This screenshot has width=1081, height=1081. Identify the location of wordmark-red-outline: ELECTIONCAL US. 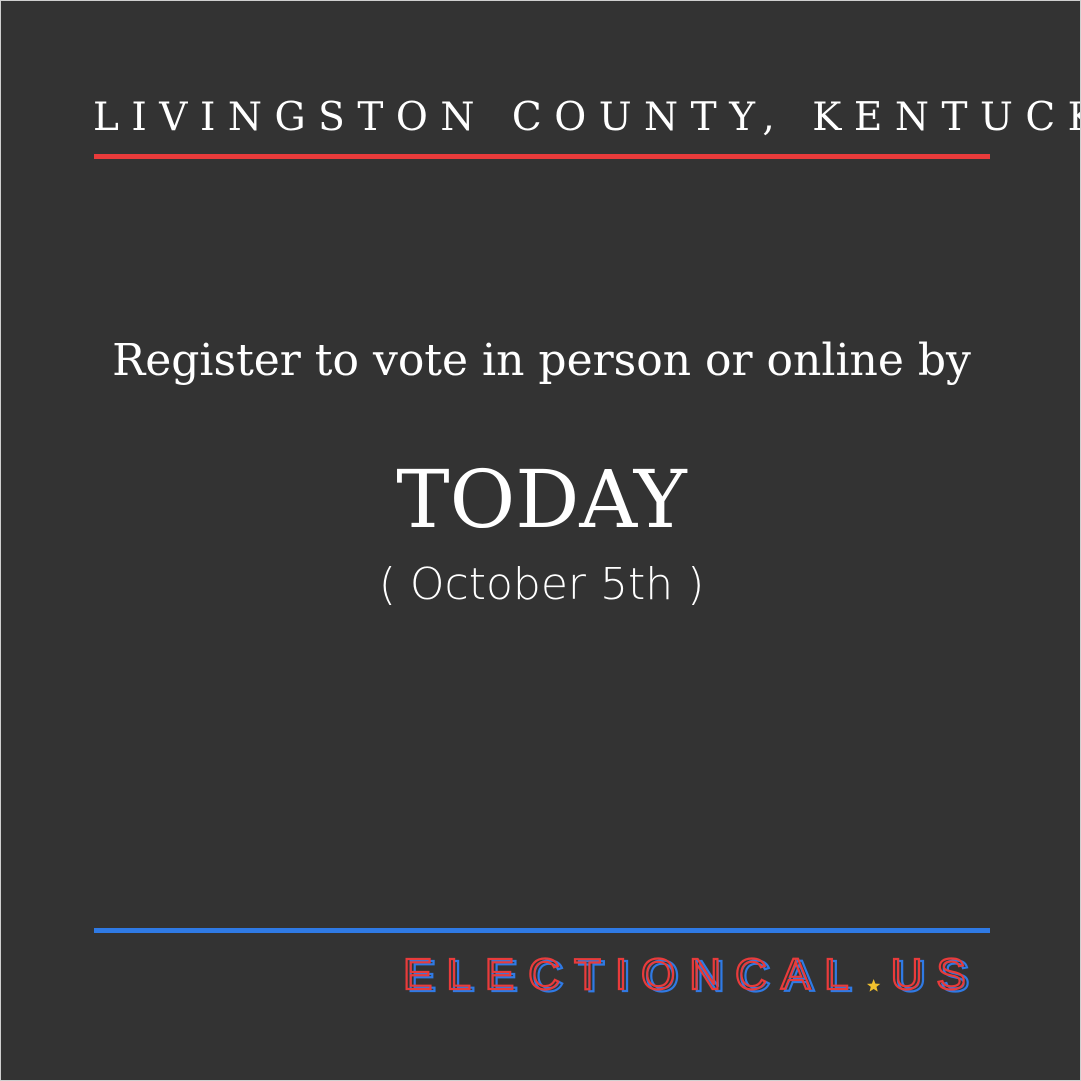
(691, 973).